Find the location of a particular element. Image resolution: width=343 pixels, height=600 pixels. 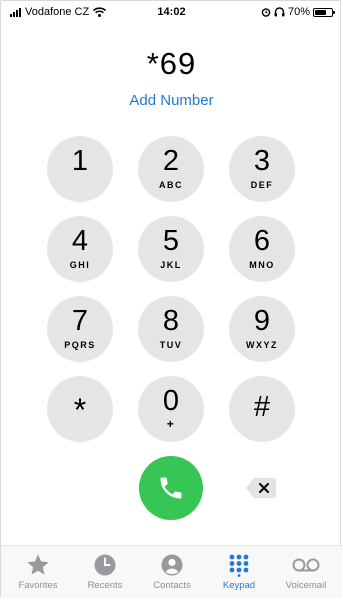

battery-percent: 70% is located at coordinates (298, 12).